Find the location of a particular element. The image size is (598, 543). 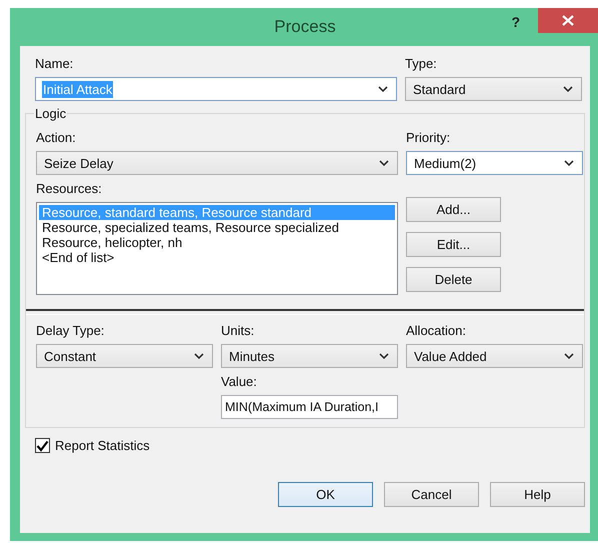

field-label: Name: is located at coordinates (54, 64).